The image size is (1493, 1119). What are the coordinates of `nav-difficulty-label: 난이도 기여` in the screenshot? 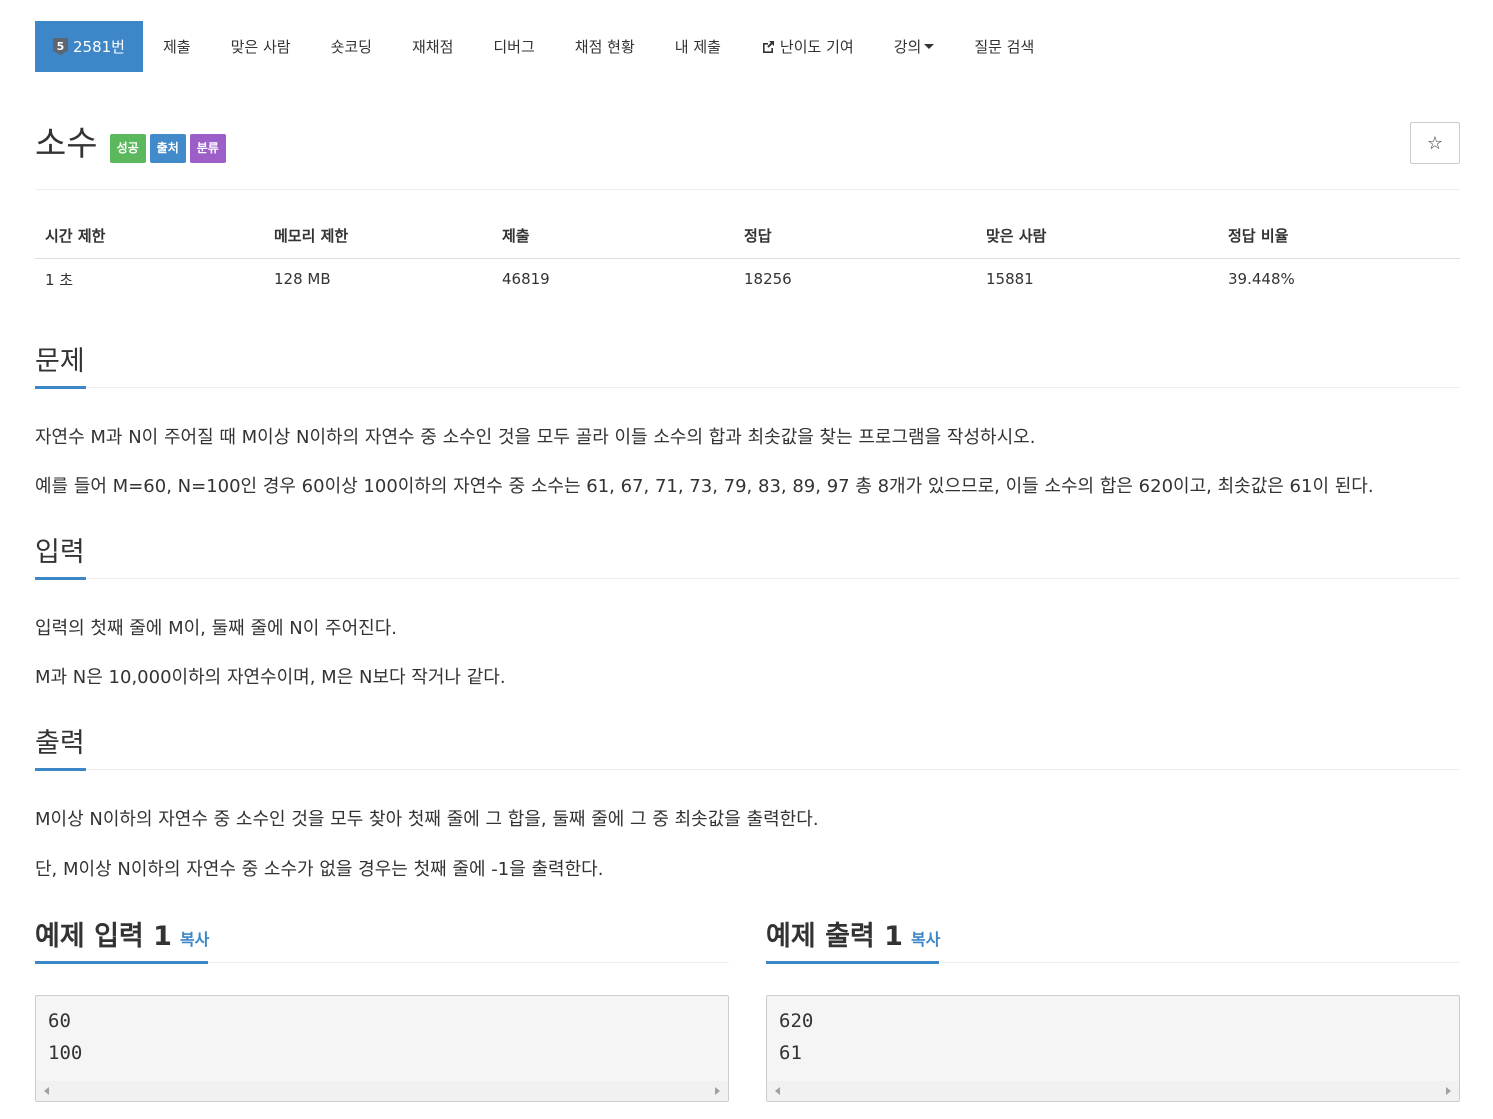 It's located at (816, 47).